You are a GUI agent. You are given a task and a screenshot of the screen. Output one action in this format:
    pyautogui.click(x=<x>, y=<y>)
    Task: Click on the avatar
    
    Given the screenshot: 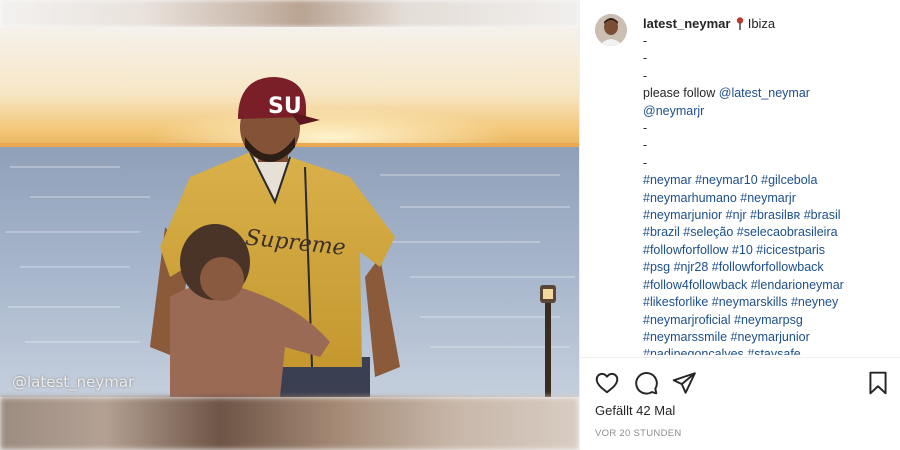 What is the action you would take?
    pyautogui.click(x=611, y=30)
    